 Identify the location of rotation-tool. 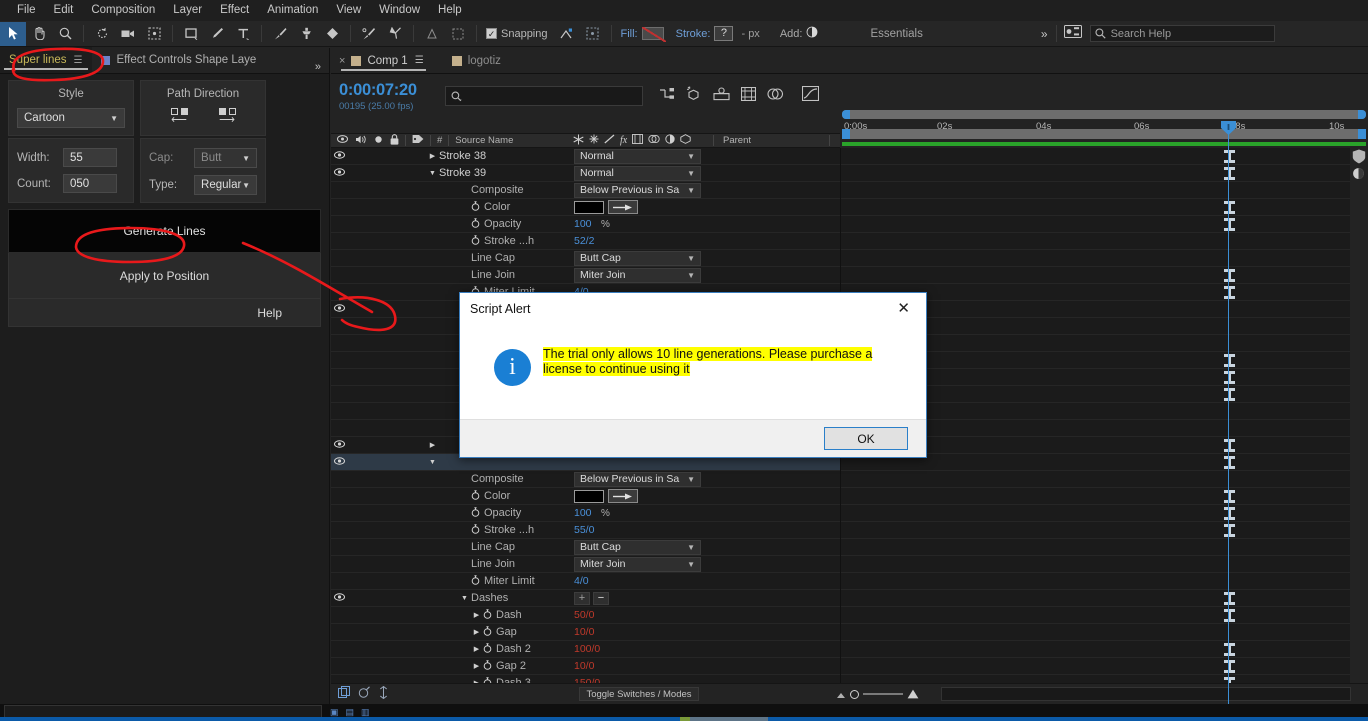
(102, 34).